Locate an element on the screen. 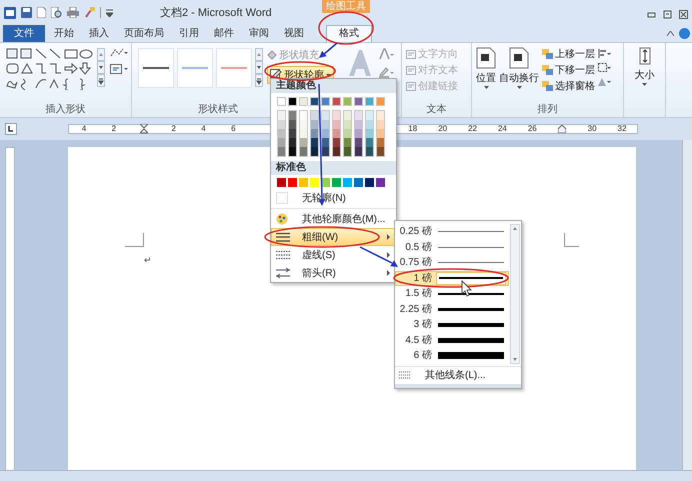 Image resolution: width=692 pixels, height=481 pixels. ribbon-tab: 邮件 is located at coordinates (224, 33).